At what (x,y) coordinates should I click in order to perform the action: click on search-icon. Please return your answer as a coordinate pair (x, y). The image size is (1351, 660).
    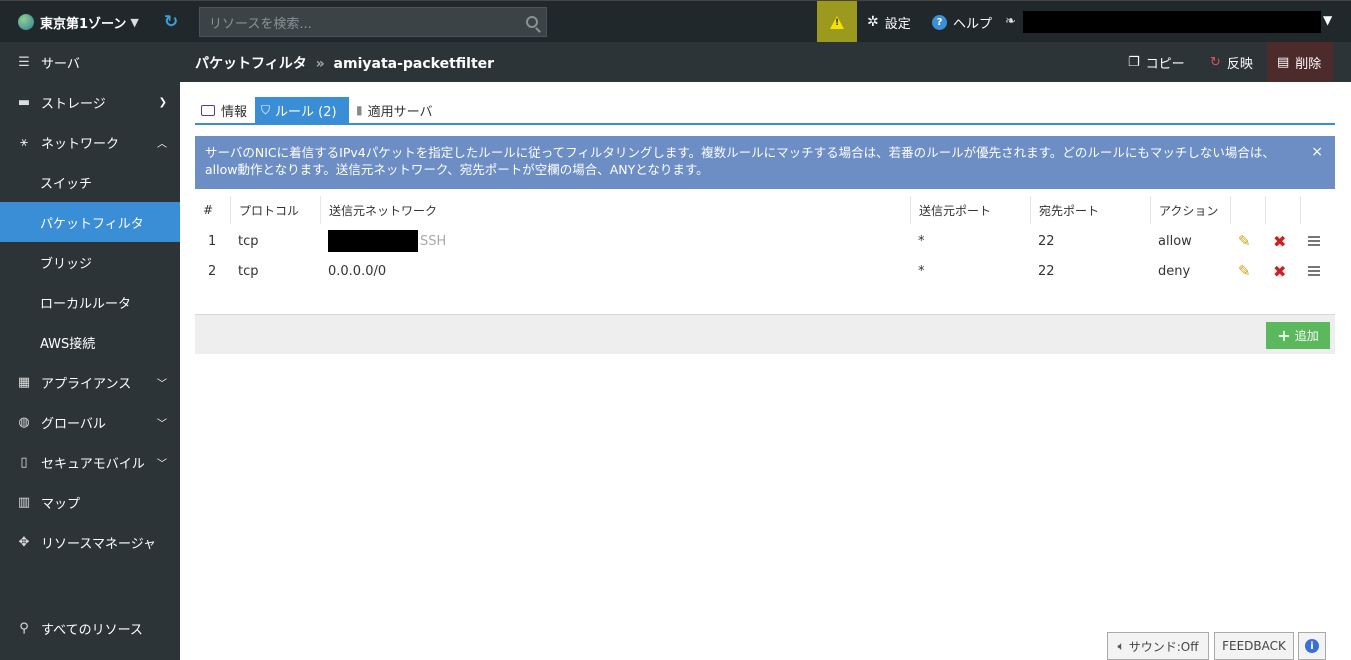
    Looking at the image, I should click on (532, 22).